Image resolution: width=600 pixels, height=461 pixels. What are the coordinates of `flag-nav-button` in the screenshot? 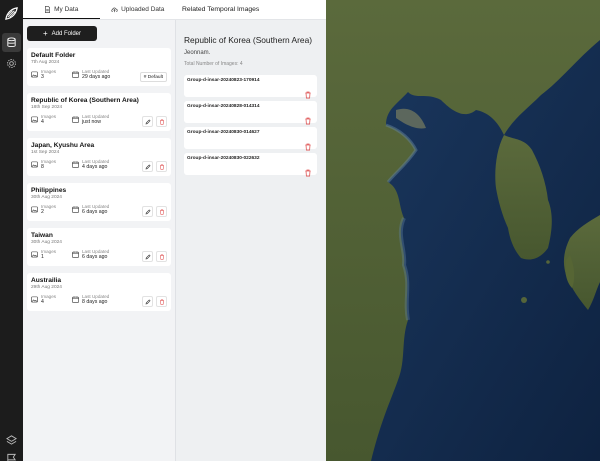 It's located at (11, 455).